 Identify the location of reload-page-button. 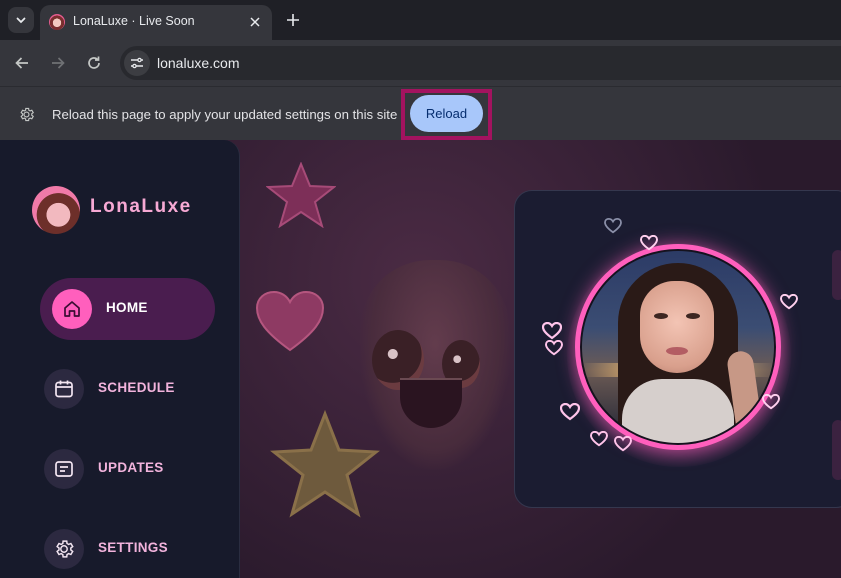
(94, 63).